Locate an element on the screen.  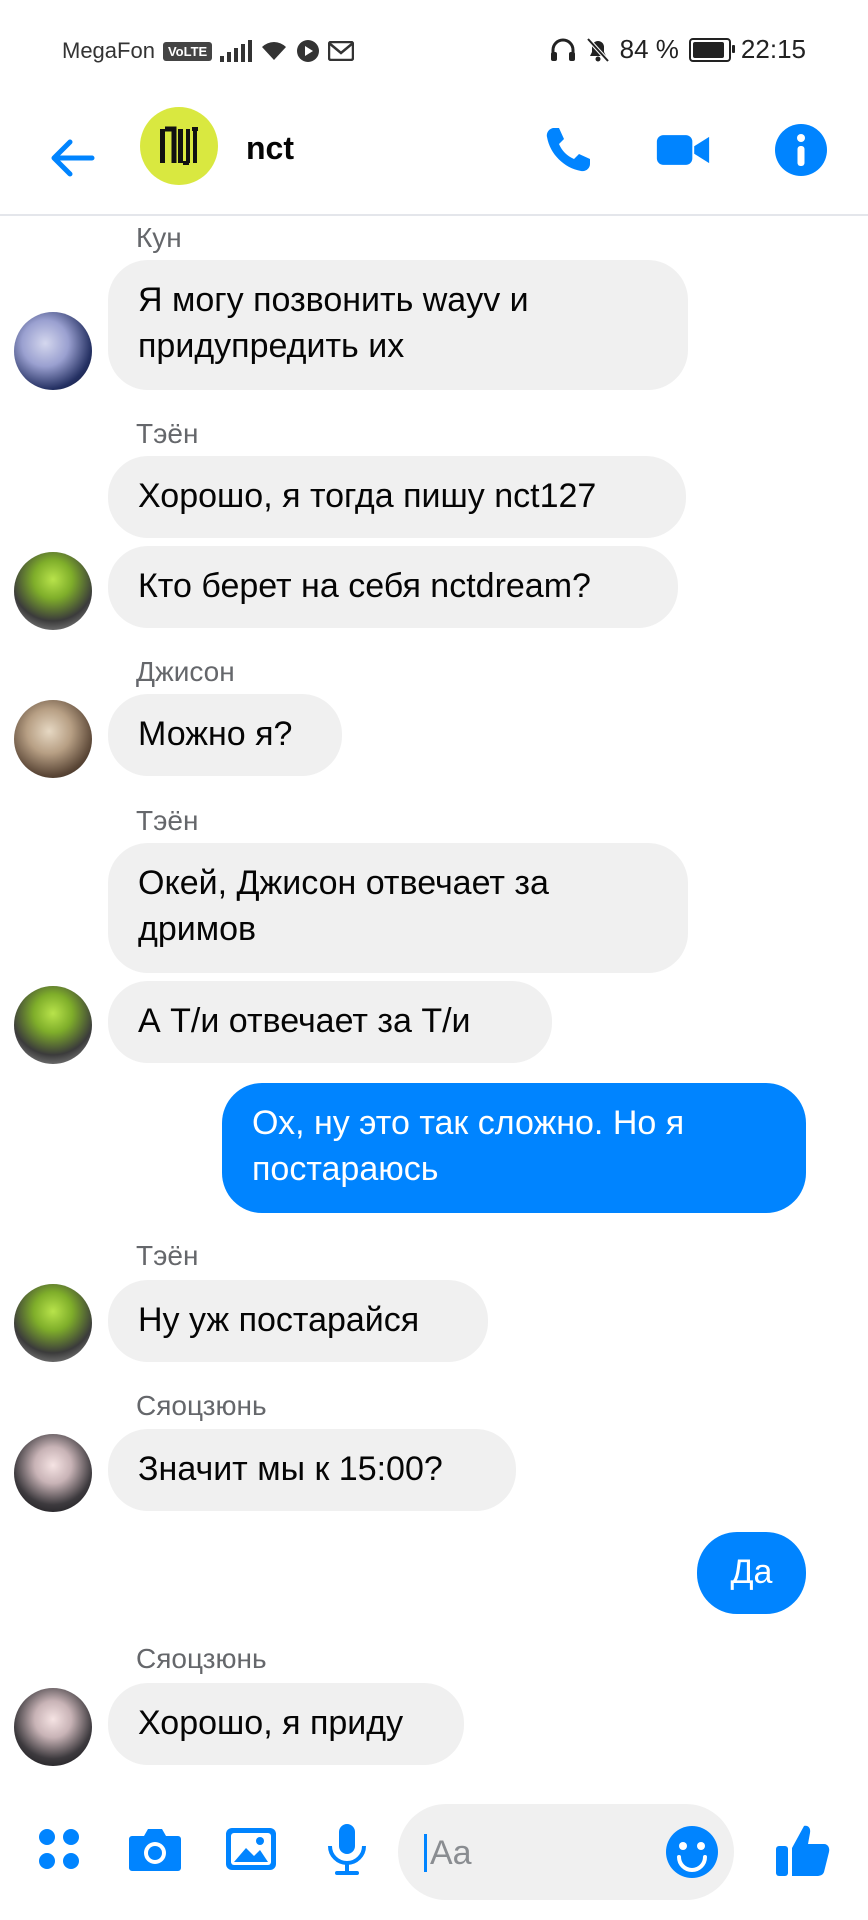
composer-bar is located at coordinates (434, 1855).